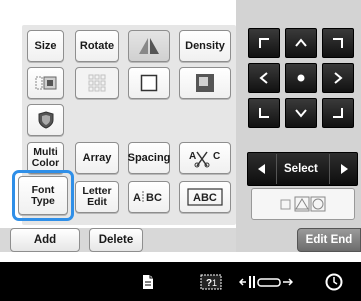 The width and height of the screenshot is (361, 301). I want to click on shadow-frame-button, so click(205, 83).